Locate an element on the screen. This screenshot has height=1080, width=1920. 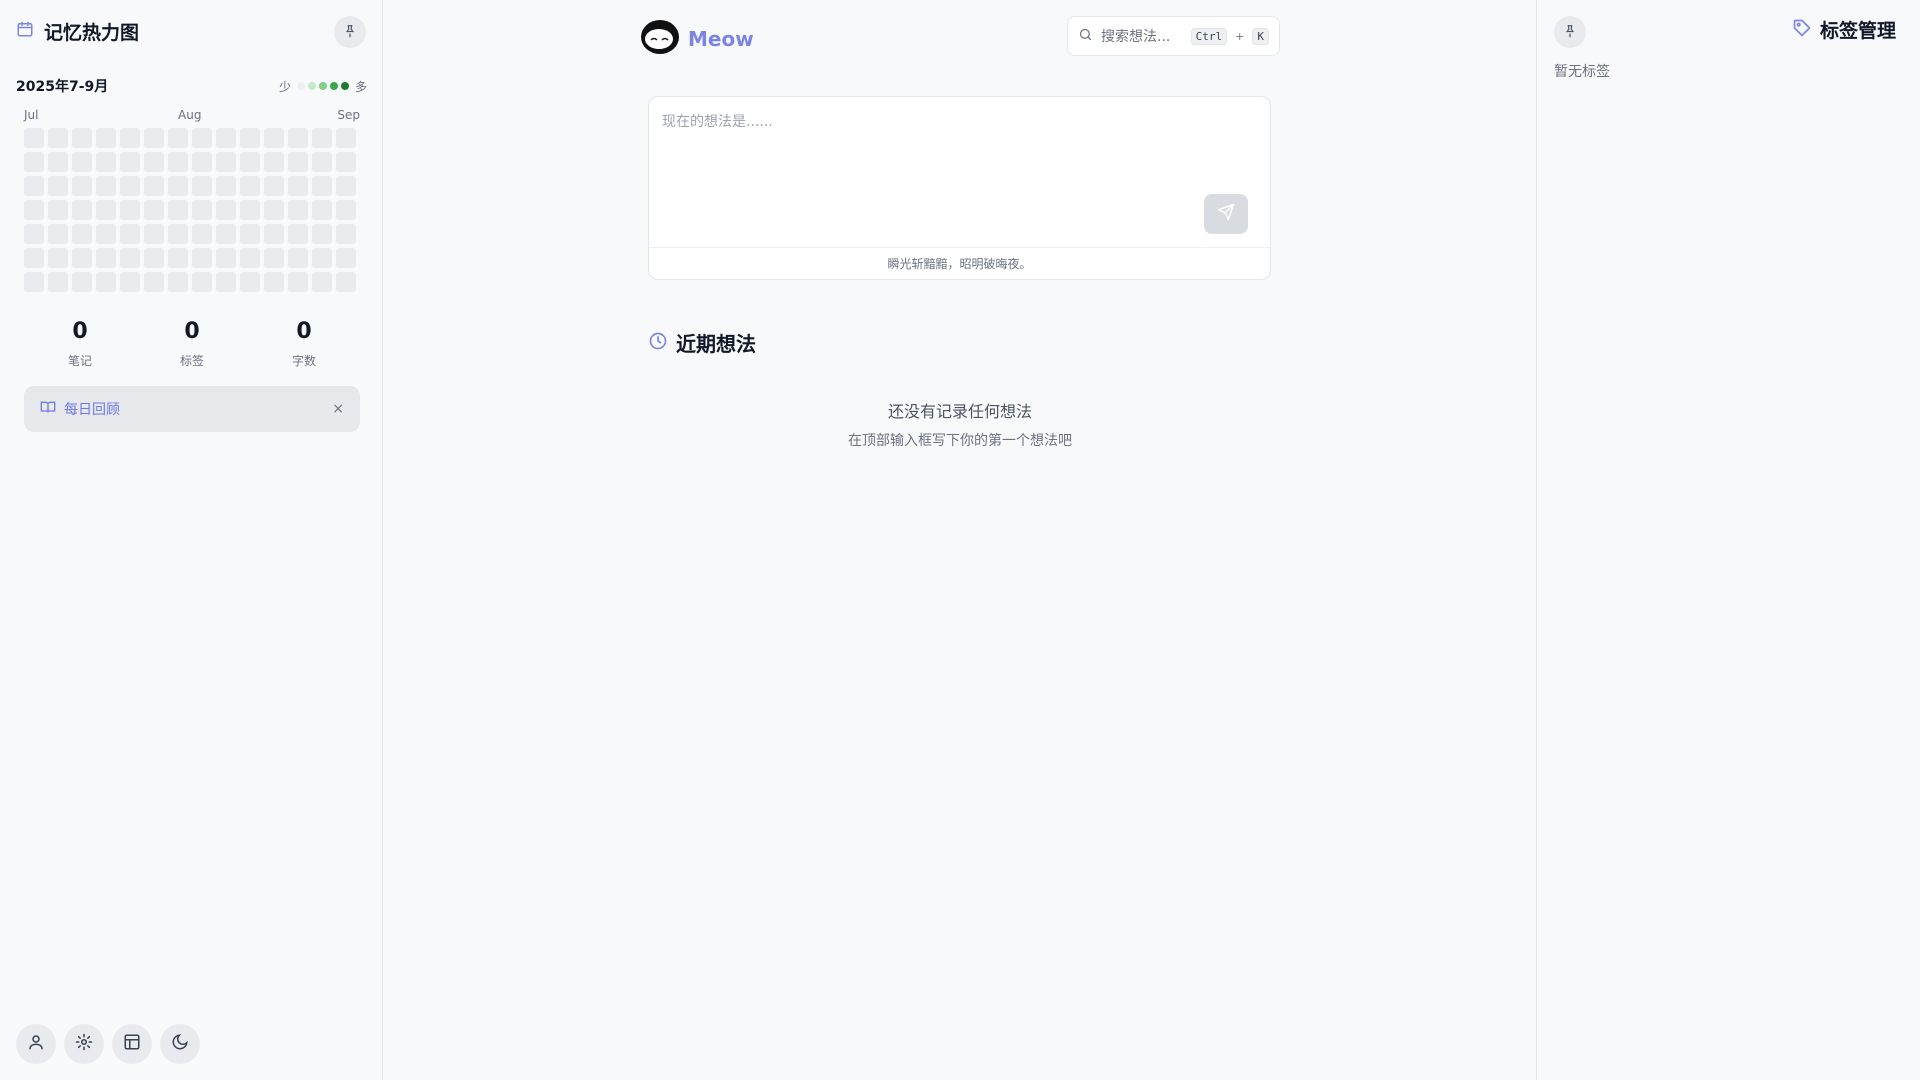
settings-button is located at coordinates (84, 1044).